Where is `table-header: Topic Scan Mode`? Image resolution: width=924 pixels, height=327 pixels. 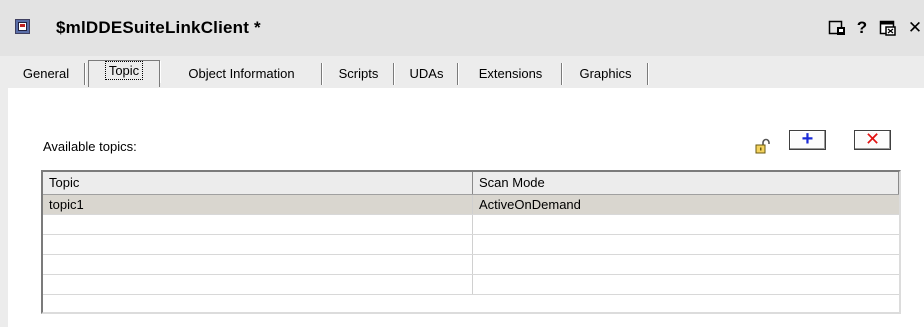
table-header: Topic Scan Mode is located at coordinates (471, 183).